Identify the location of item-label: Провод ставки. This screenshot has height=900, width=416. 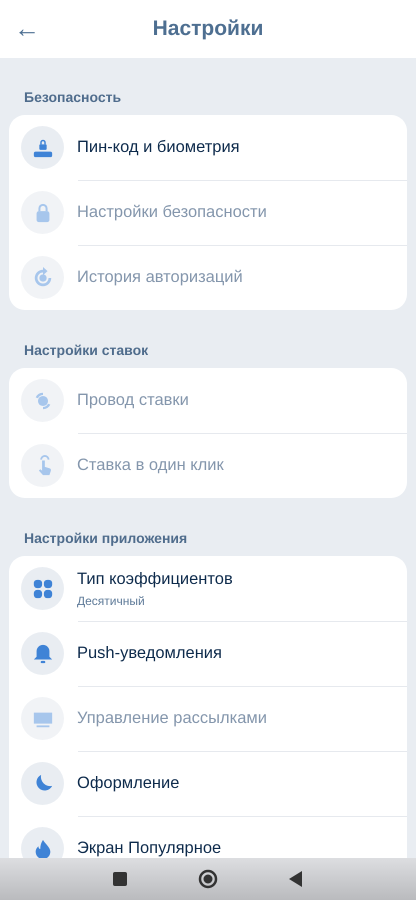
(133, 400).